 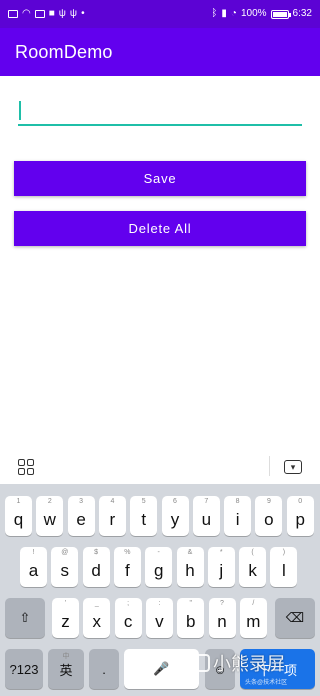 I want to click on key-e: 3e, so click(x=81, y=516).